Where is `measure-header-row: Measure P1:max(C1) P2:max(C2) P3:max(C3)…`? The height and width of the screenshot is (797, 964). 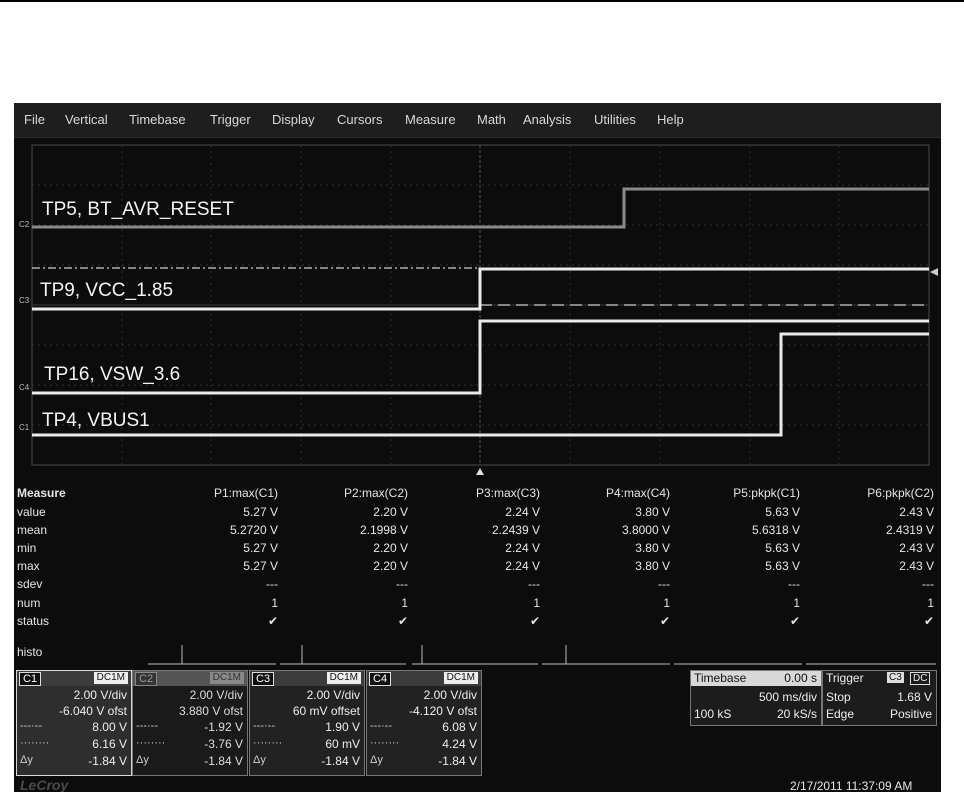 measure-header-row: Measure P1:max(C1) P2:max(C2) P3:max(C3)… is located at coordinates (477, 495).